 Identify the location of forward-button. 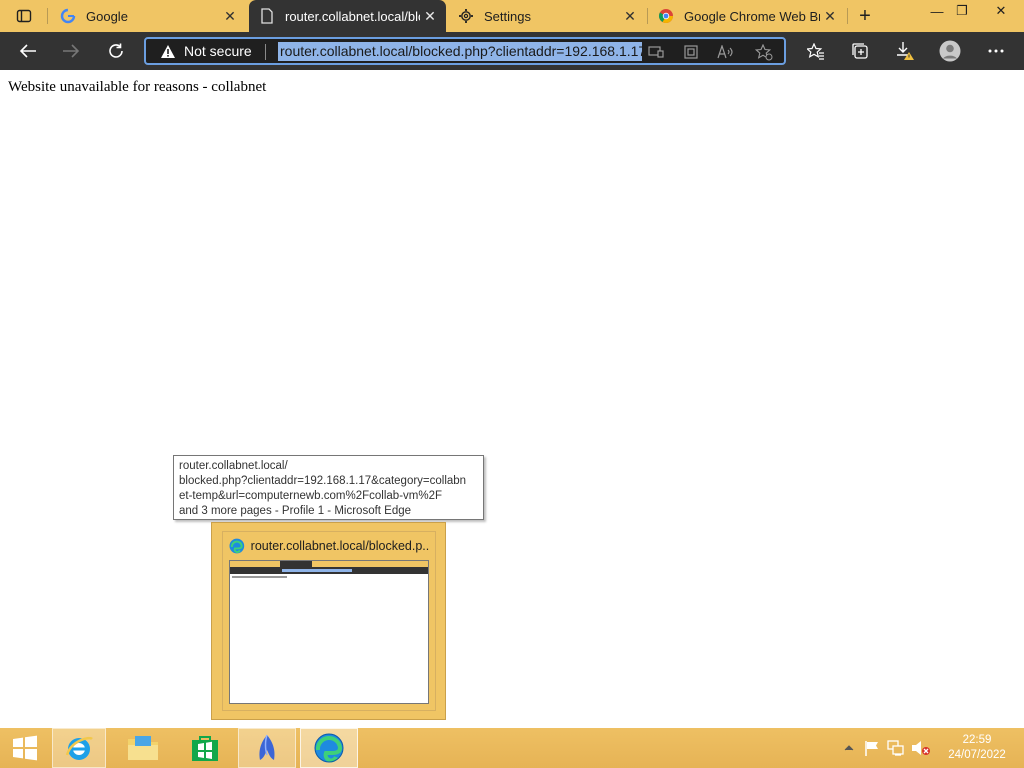
(71, 51).